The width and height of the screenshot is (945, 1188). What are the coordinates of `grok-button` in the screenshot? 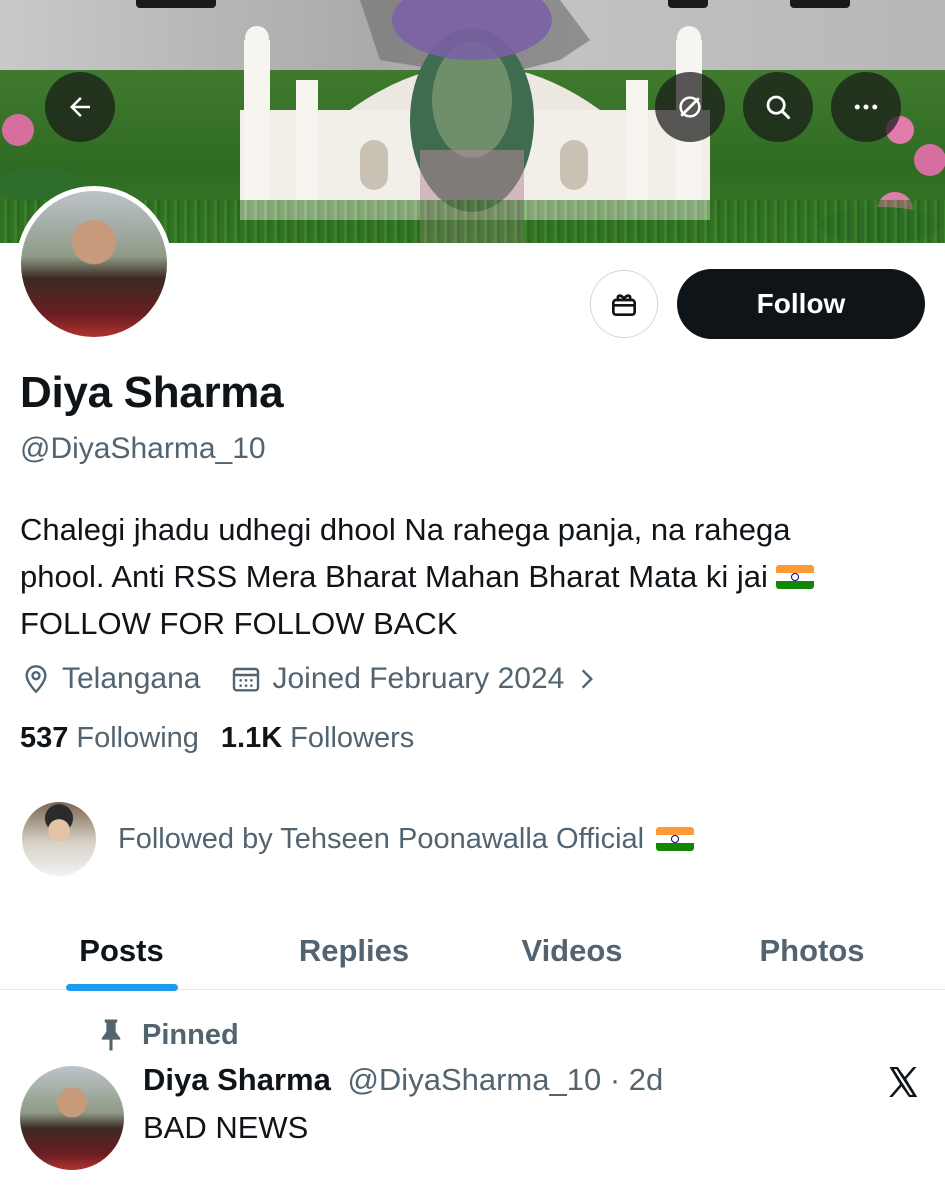 It's located at (690, 107).